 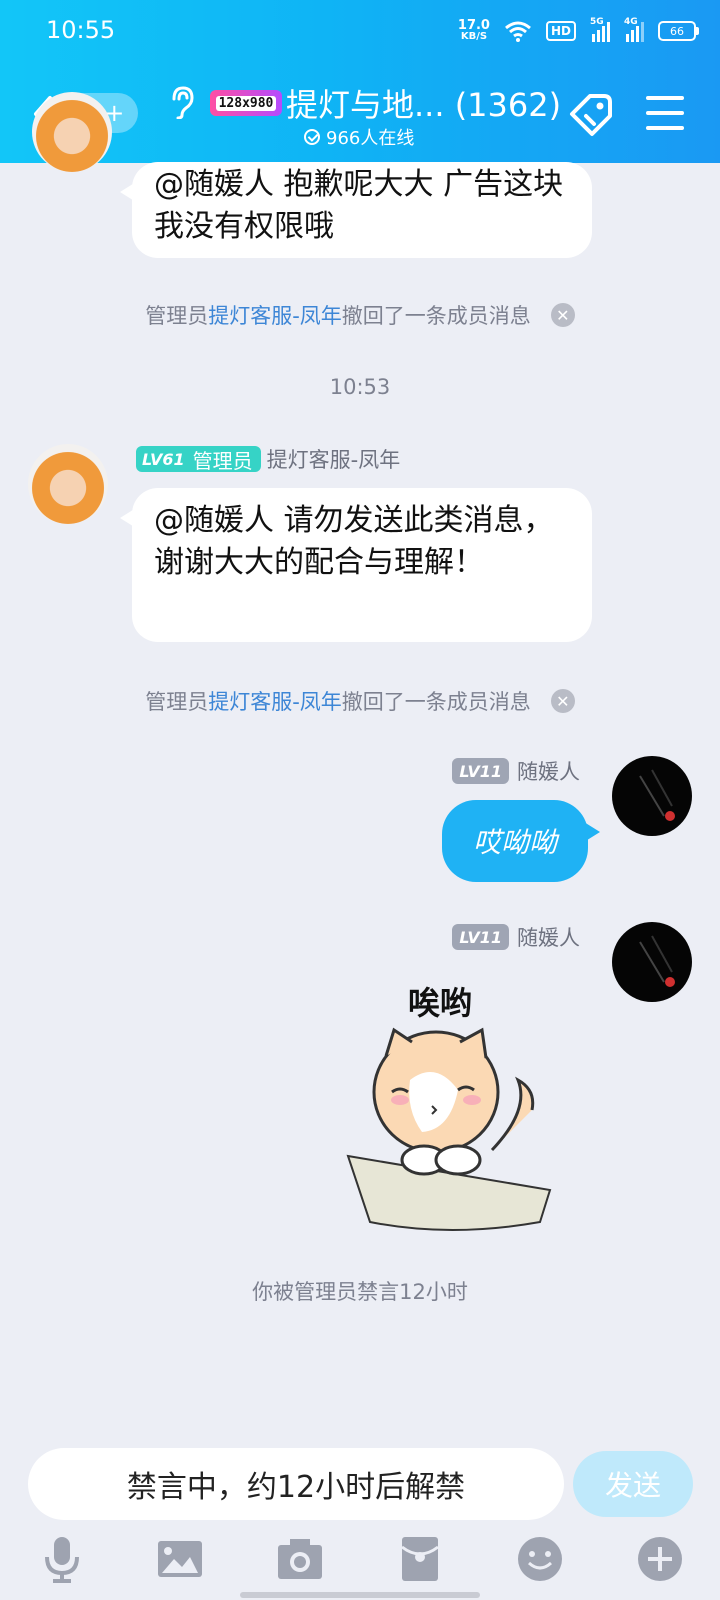 What do you see at coordinates (597, 22) in the screenshot?
I see `signal-5g-label: 5G` at bounding box center [597, 22].